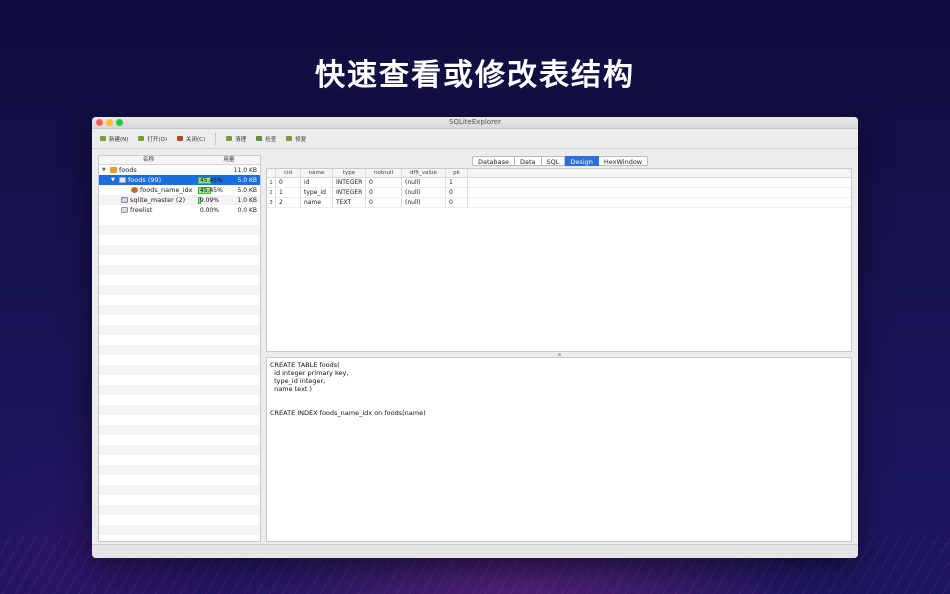  What do you see at coordinates (247, 200) in the screenshot?
I see `tree-row-size: 1.0 KB` at bounding box center [247, 200].